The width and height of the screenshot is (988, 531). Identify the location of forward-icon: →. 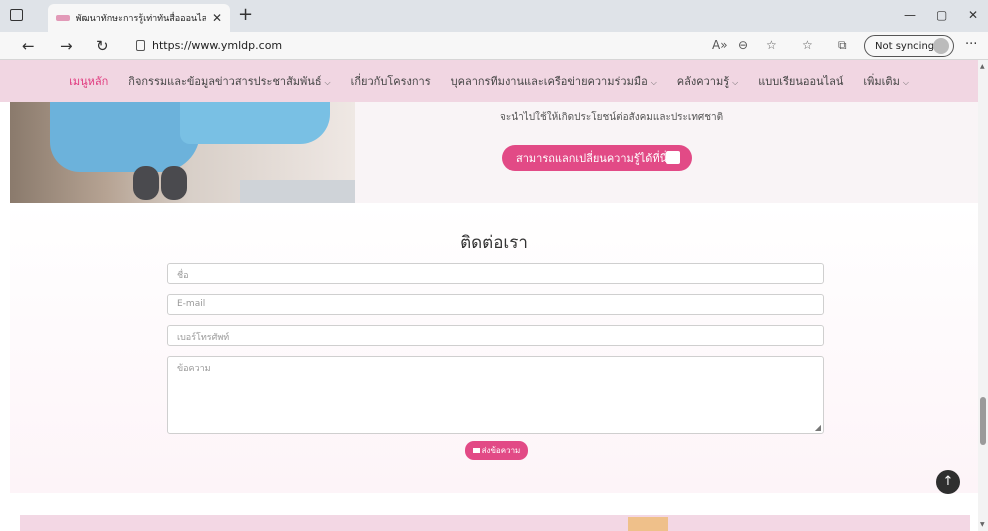
(66, 46).